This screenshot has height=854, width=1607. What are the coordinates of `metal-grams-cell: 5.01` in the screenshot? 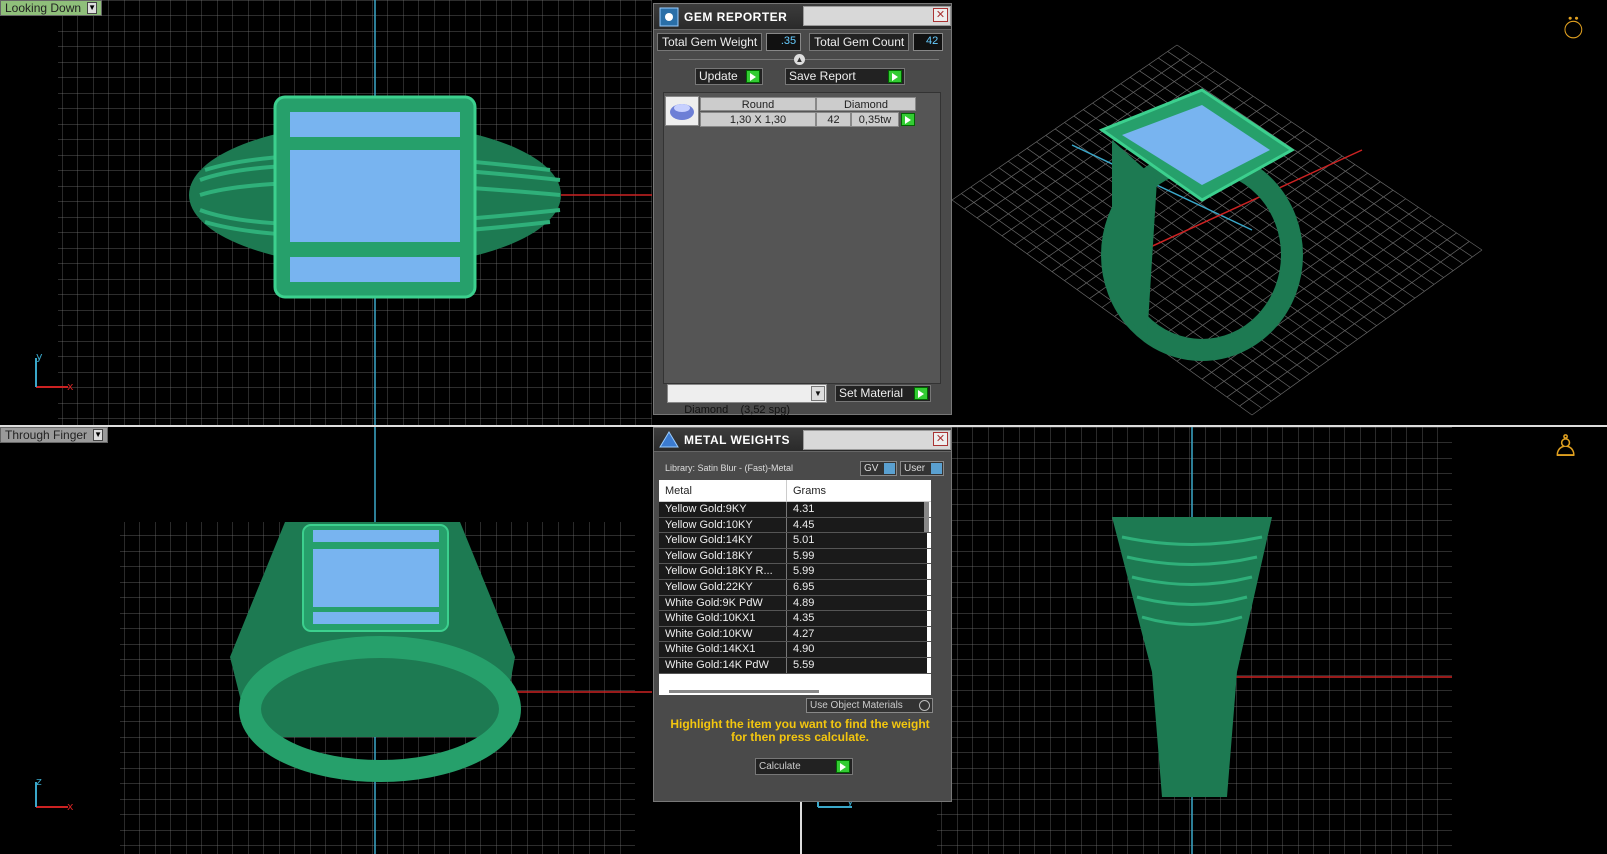 It's located at (857, 540).